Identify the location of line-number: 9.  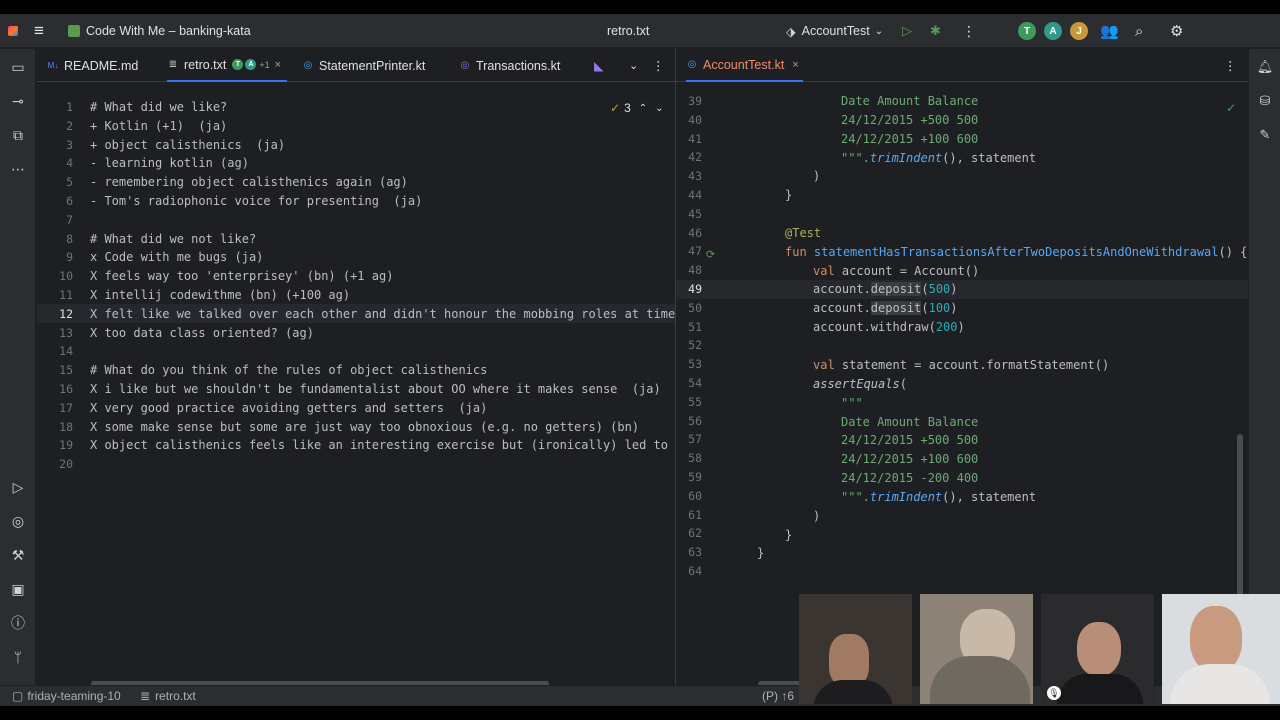
(69, 257).